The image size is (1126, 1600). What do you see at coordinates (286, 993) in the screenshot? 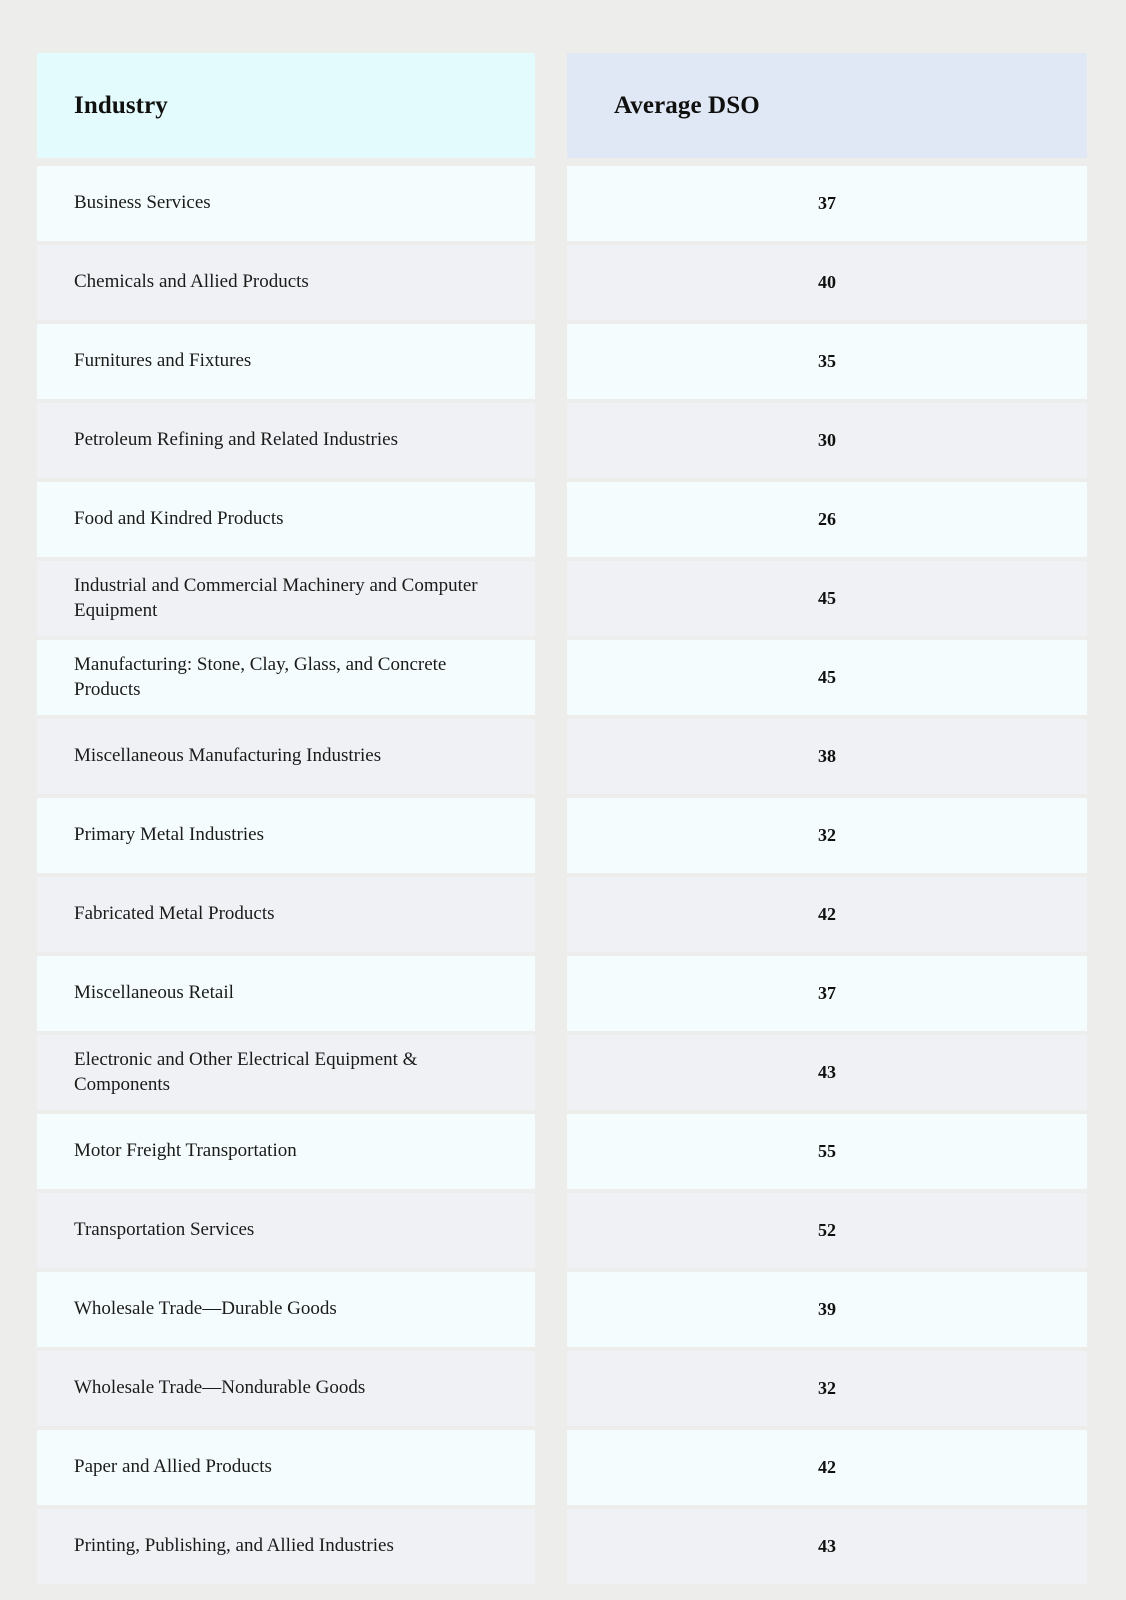
I see `table-row: Miscellaneous Retail` at bounding box center [286, 993].